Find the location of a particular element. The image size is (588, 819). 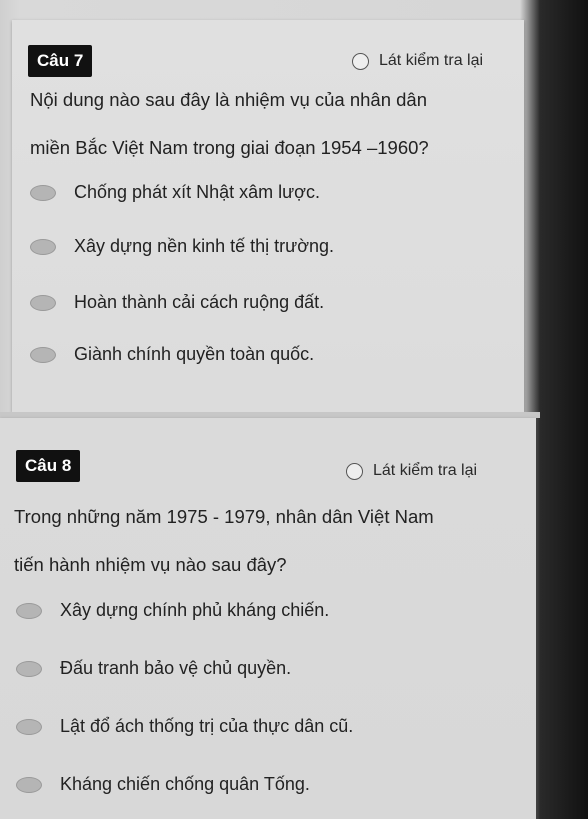

option-label: Hoàn thành cải cách ruộng đất. is located at coordinates (199, 302).